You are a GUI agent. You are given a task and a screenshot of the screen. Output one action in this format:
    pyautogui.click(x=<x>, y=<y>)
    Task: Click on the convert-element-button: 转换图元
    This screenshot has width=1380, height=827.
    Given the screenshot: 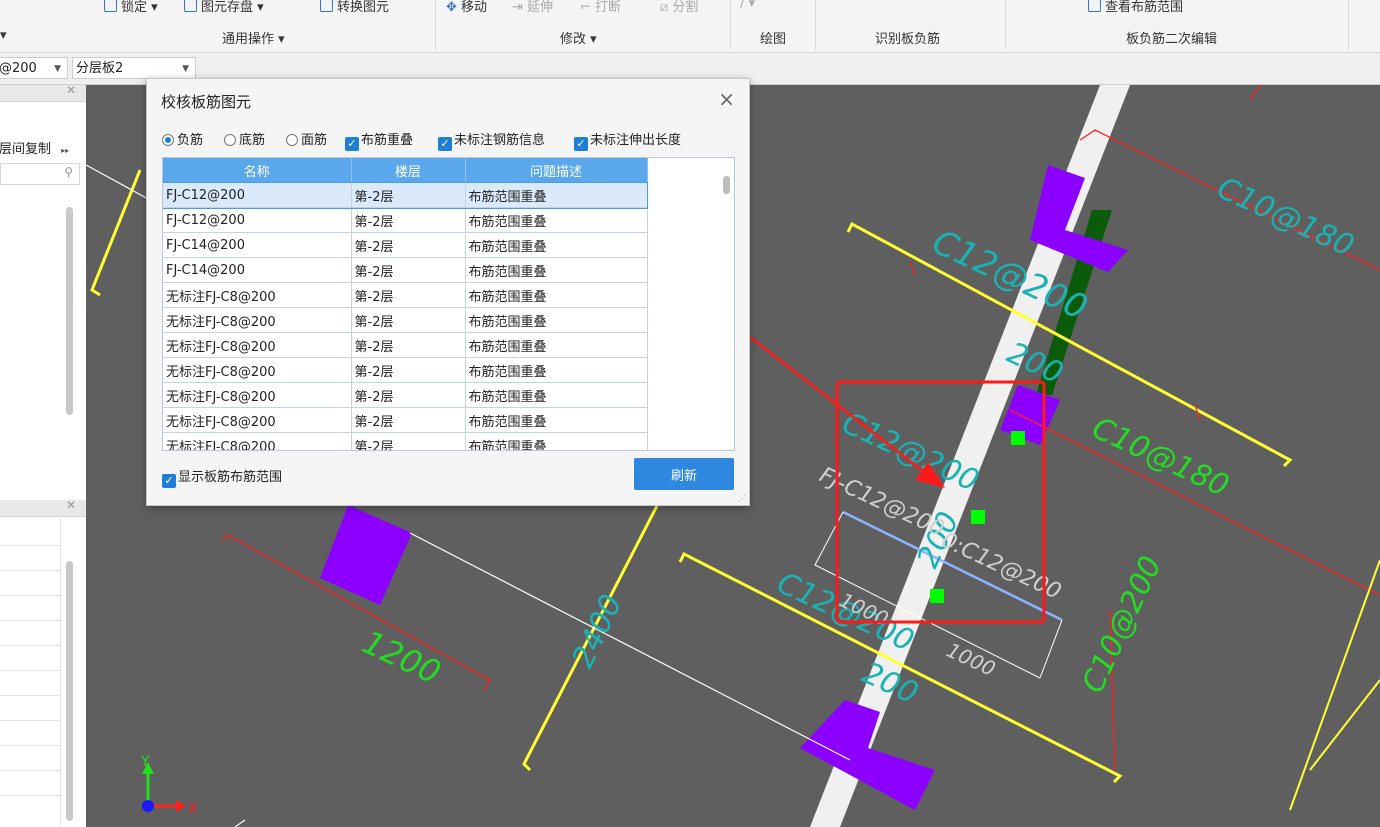 What is the action you would take?
    pyautogui.click(x=354, y=7)
    